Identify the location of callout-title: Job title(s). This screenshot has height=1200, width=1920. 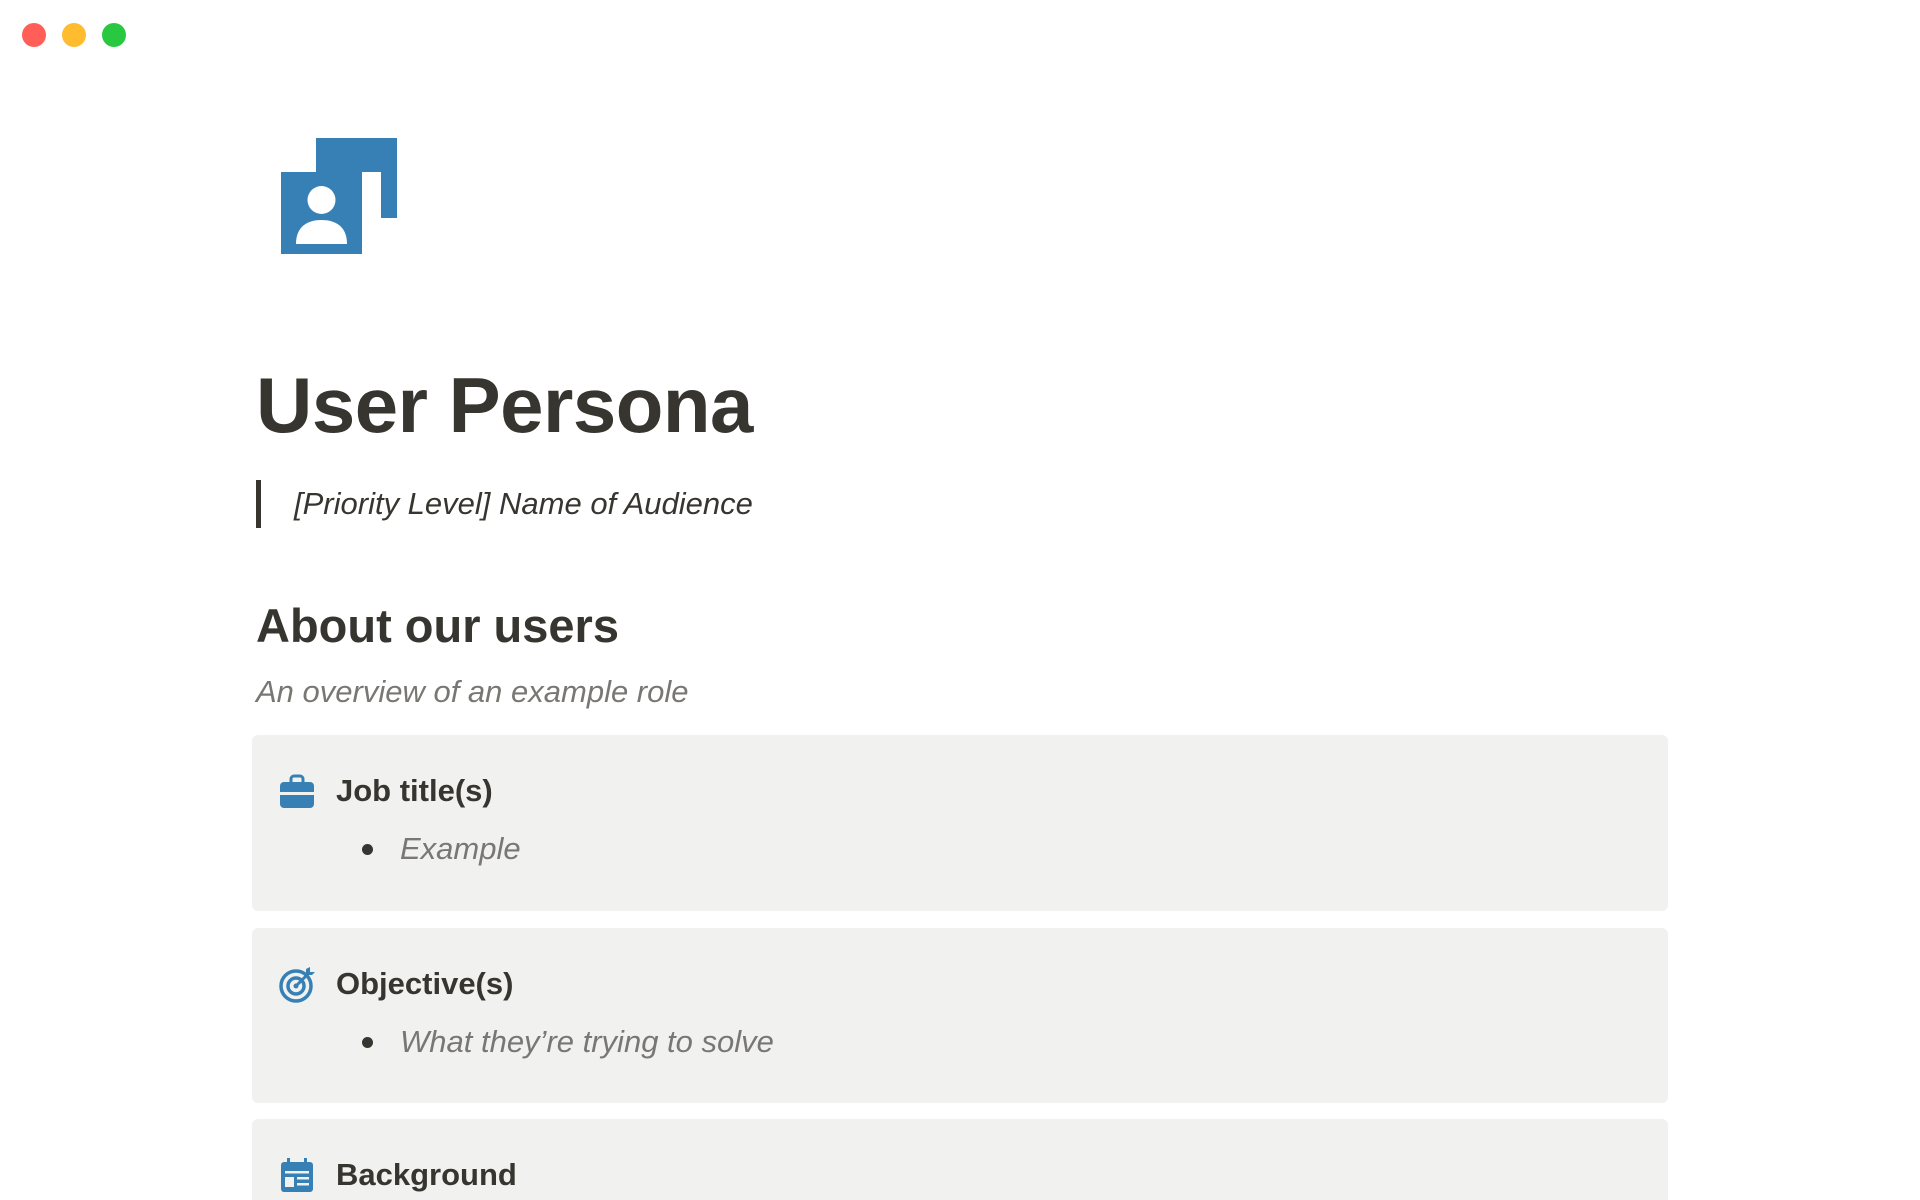
(414, 790).